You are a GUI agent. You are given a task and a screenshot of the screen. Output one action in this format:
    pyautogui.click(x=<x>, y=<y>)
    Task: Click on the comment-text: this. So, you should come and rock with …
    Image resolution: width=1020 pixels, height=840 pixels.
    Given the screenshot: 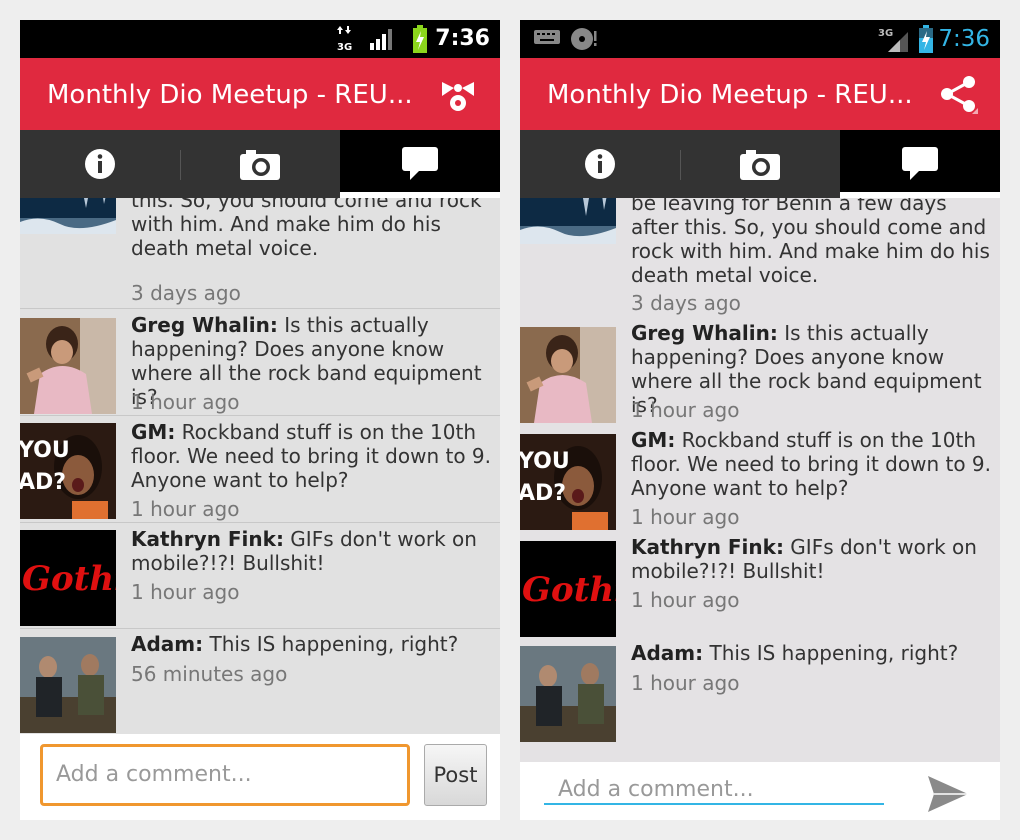 What is the action you would take?
    pyautogui.click(x=306, y=229)
    